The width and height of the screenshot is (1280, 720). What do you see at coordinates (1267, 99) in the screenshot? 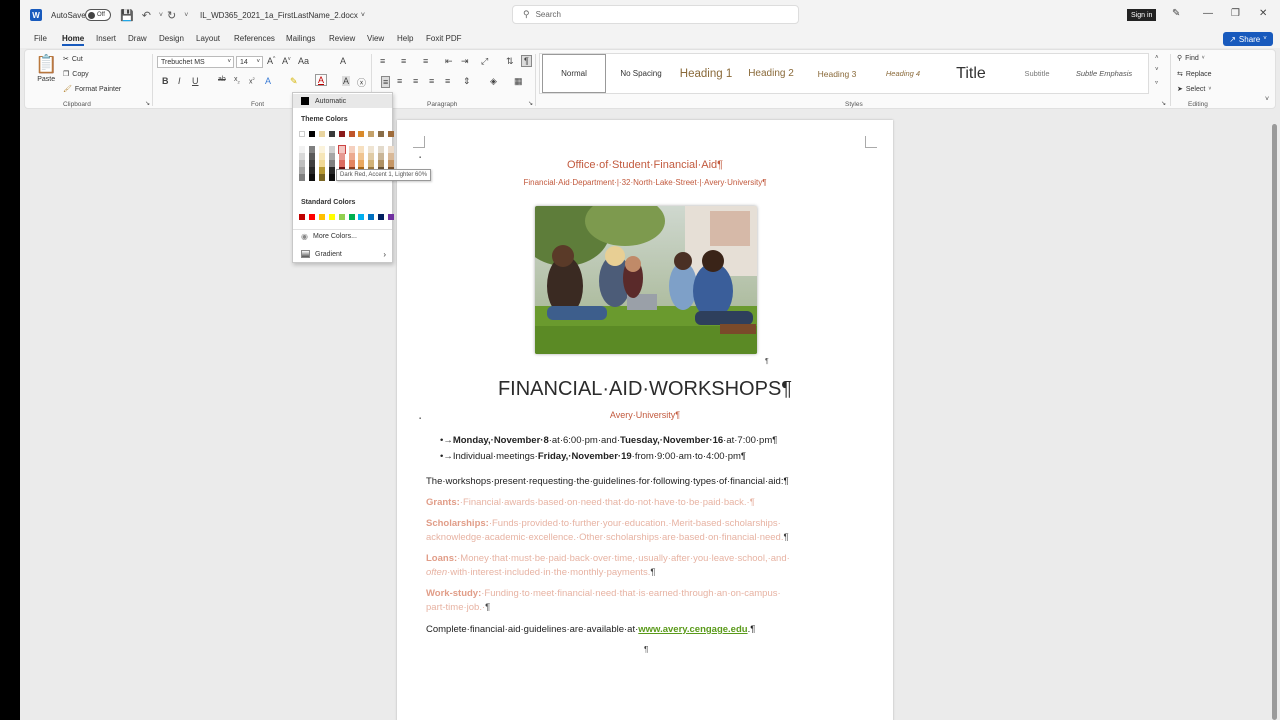
I see `collapse-ribbon-icon: ˅` at bounding box center [1267, 99].